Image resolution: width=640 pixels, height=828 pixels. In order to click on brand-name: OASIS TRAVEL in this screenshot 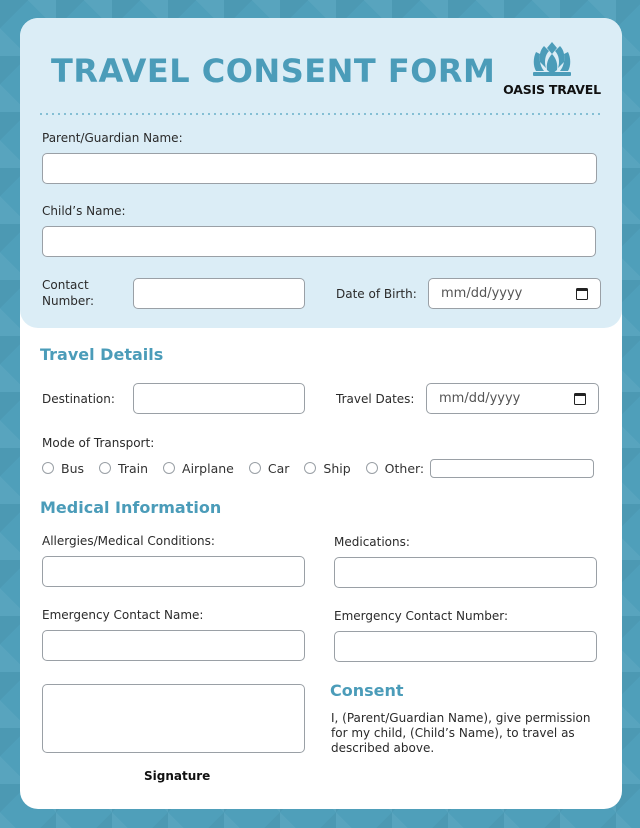, I will do `click(552, 89)`.